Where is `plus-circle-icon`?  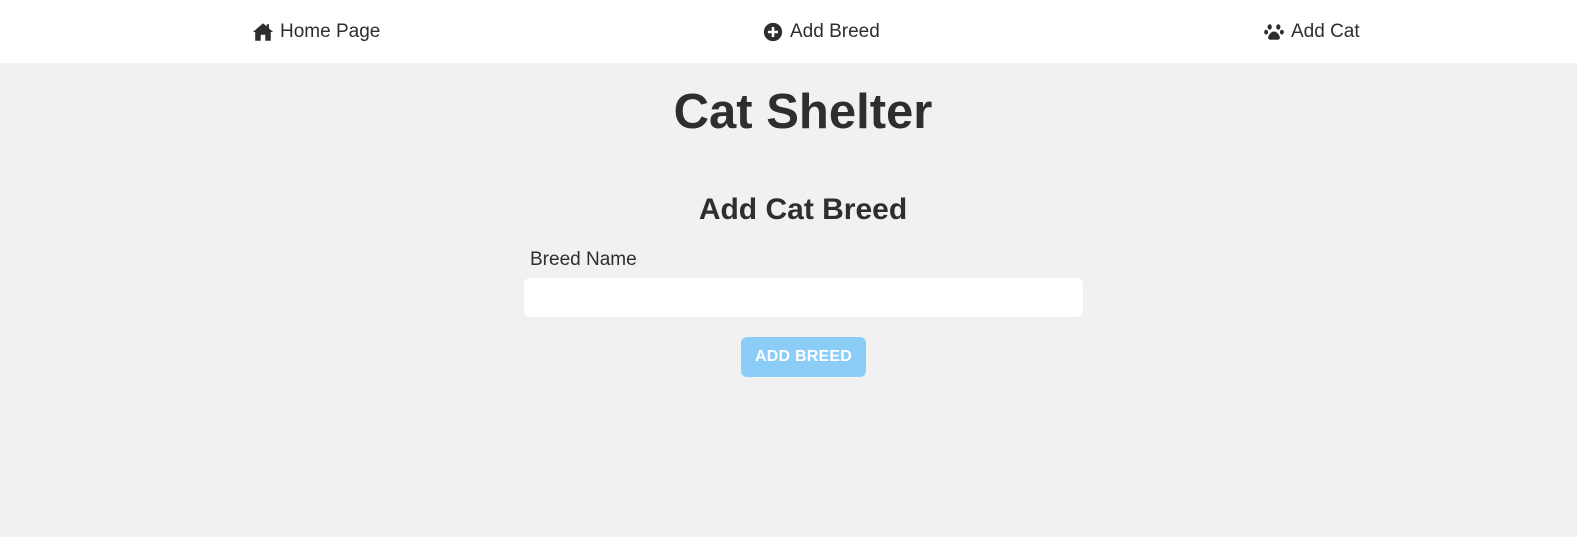
plus-circle-icon is located at coordinates (773, 32).